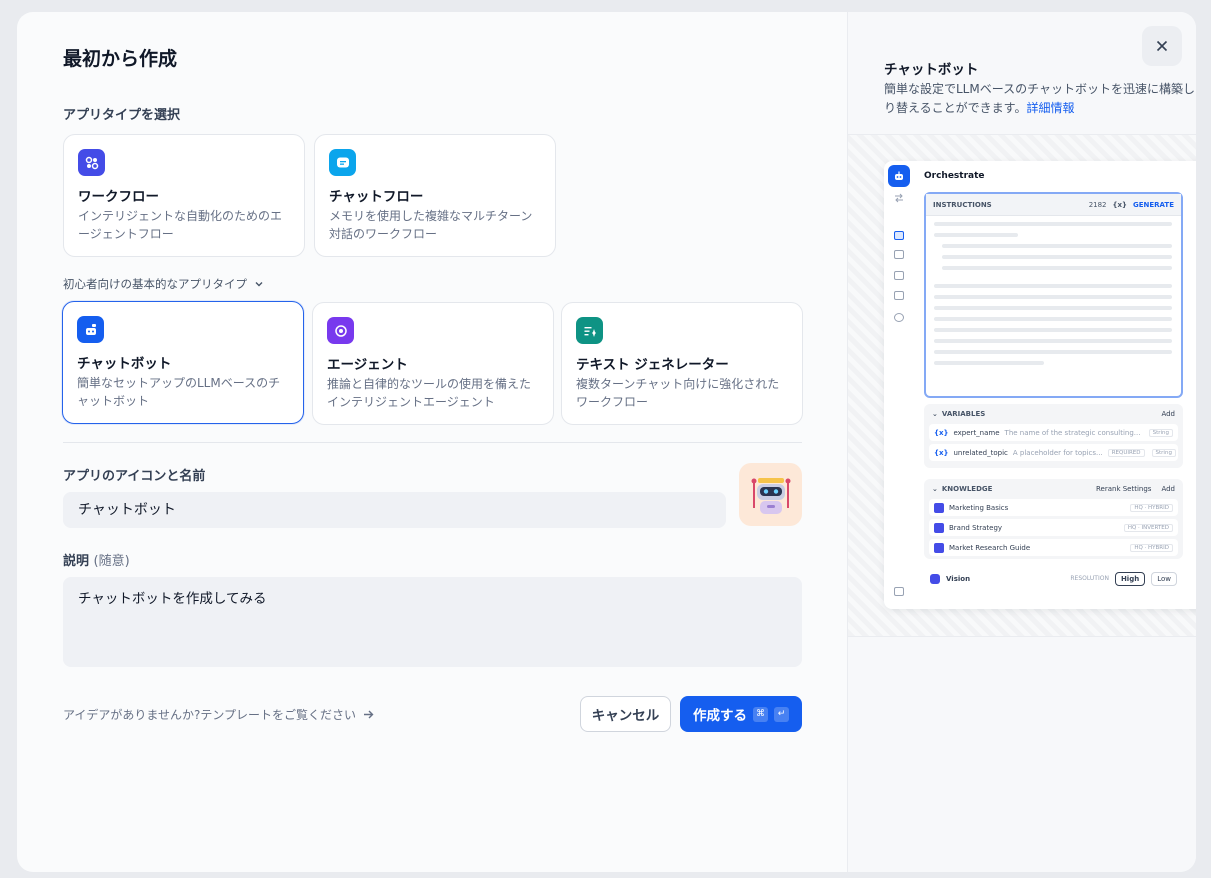  I want to click on vision-row: Vision RESOLUTION High Low, so click(1053, 578).